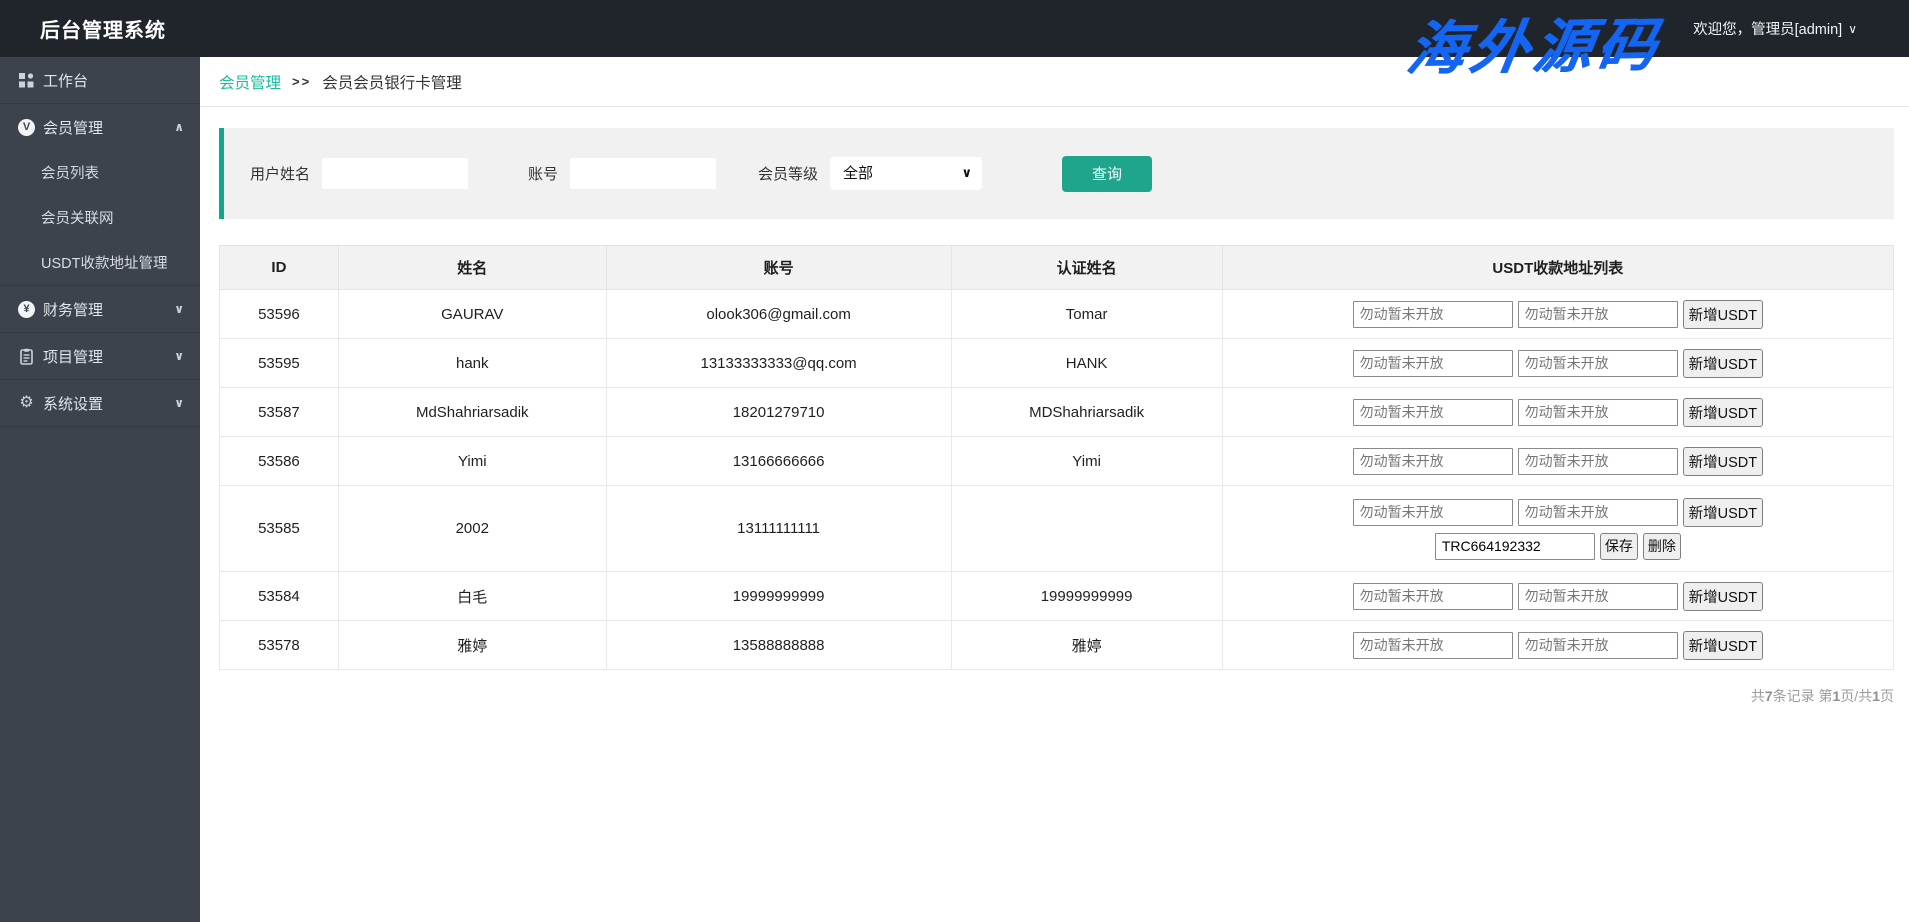 The width and height of the screenshot is (1909, 922). Describe the element at coordinates (1514, 546) in the screenshot. I see `usdt-address-value-input` at that location.